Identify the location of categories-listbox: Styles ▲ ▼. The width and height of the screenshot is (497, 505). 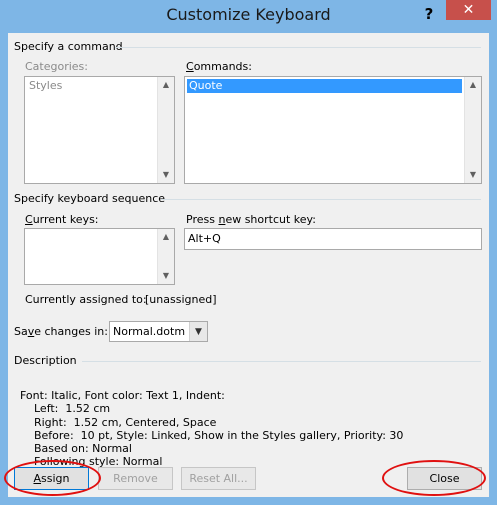
(99, 130).